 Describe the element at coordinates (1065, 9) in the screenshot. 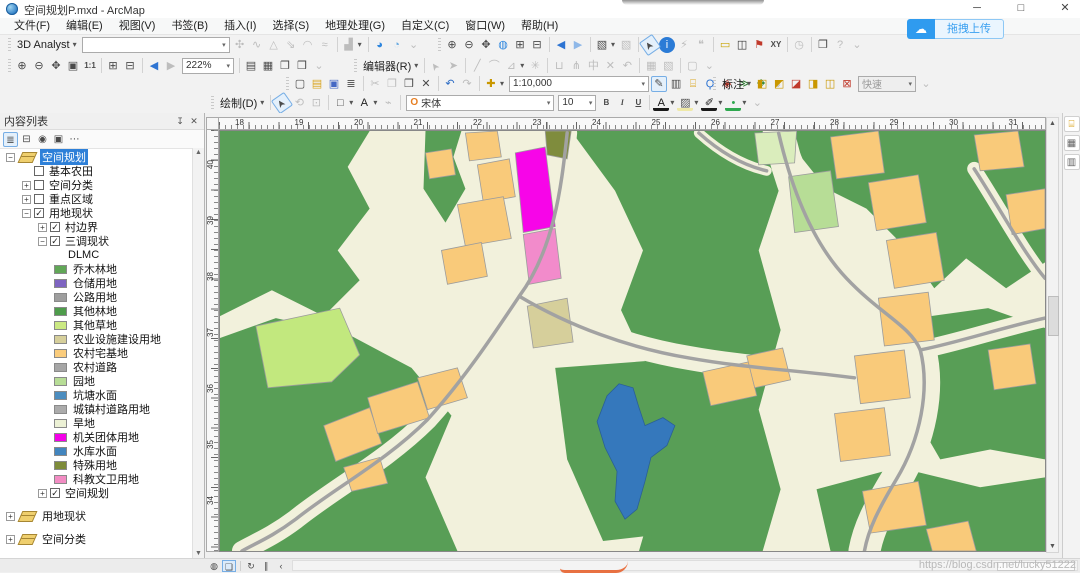

I see `close-button: ✕` at that location.